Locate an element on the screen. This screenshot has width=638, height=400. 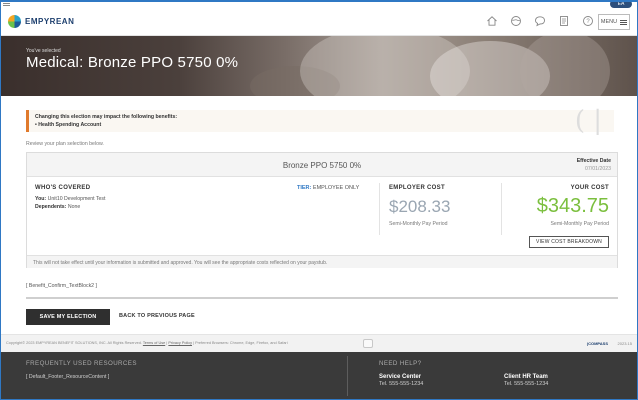
empyrean-logo: EMPYREAN is located at coordinates (41, 21).